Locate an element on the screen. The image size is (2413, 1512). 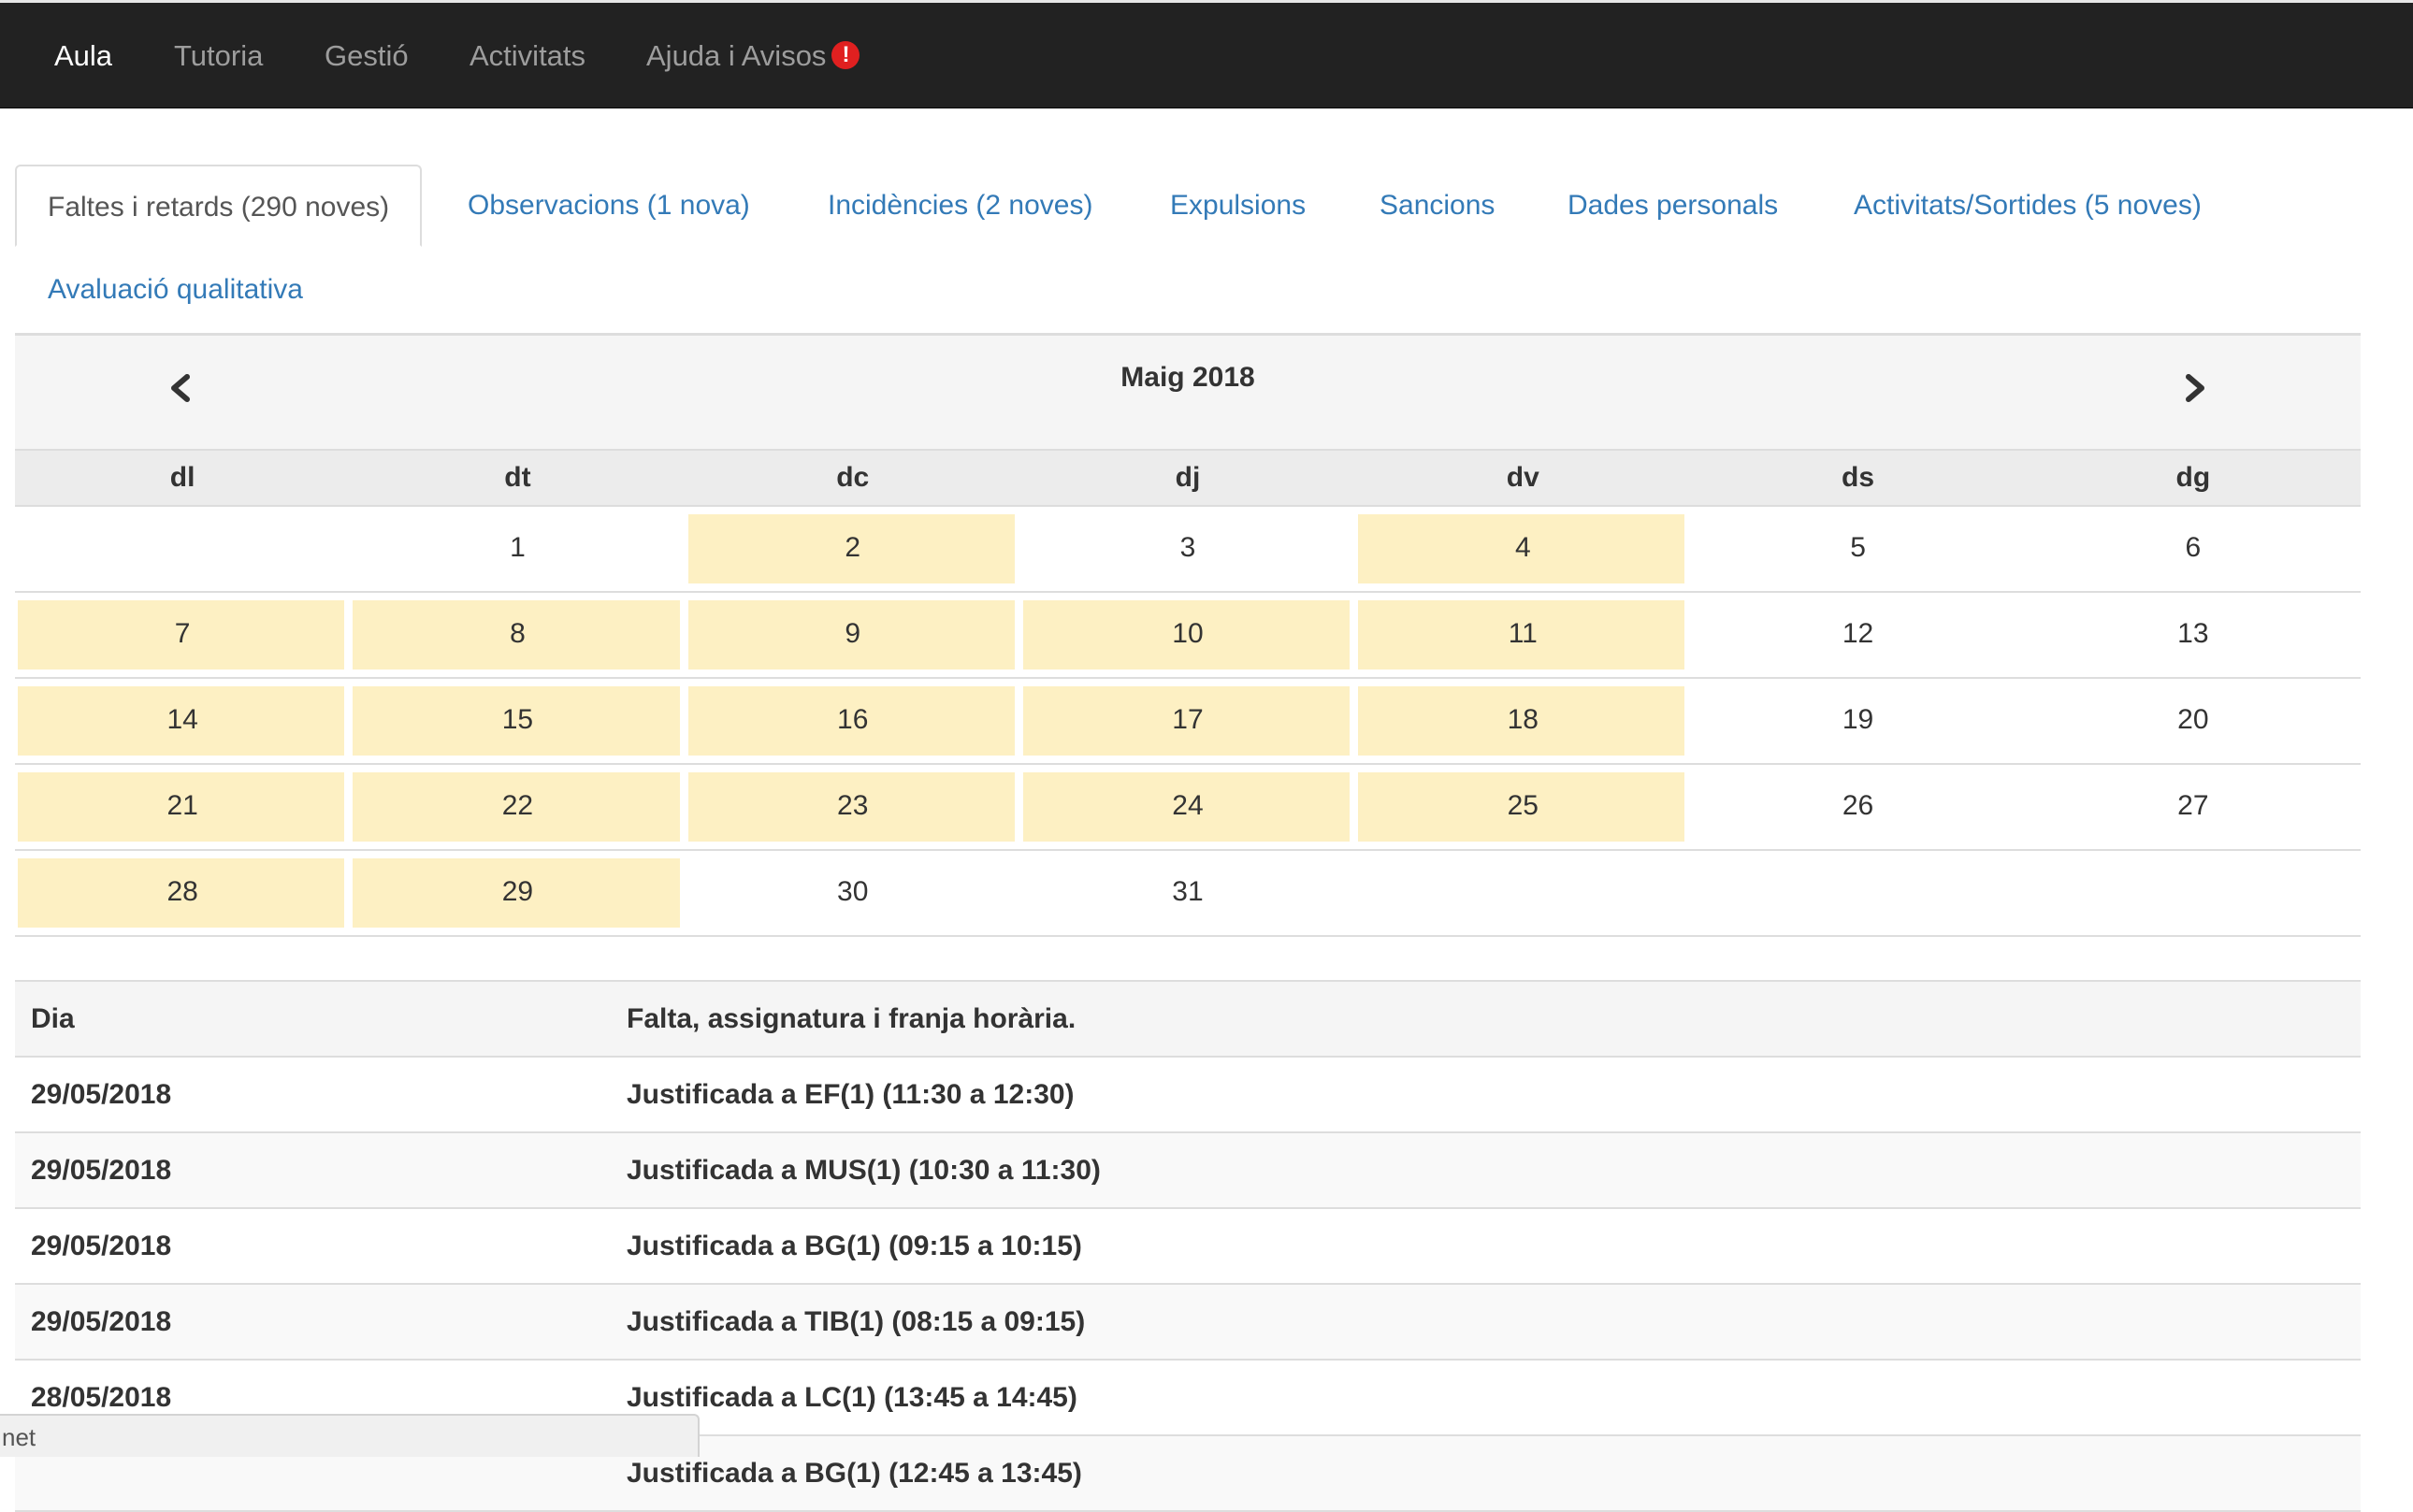
calendar-day-cell: 10 is located at coordinates (1187, 635).